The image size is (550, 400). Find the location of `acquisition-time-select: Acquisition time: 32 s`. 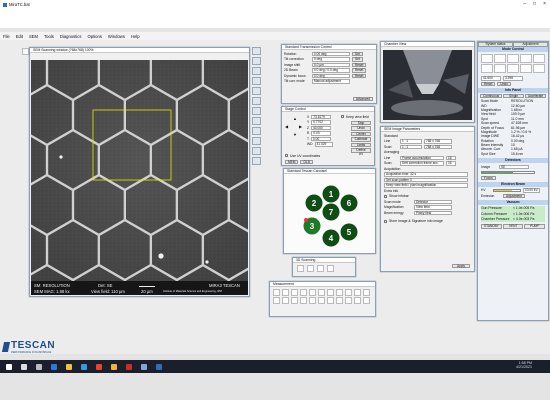

acquisition-time-select: Acquisition time: 32 s is located at coordinates (426, 174).